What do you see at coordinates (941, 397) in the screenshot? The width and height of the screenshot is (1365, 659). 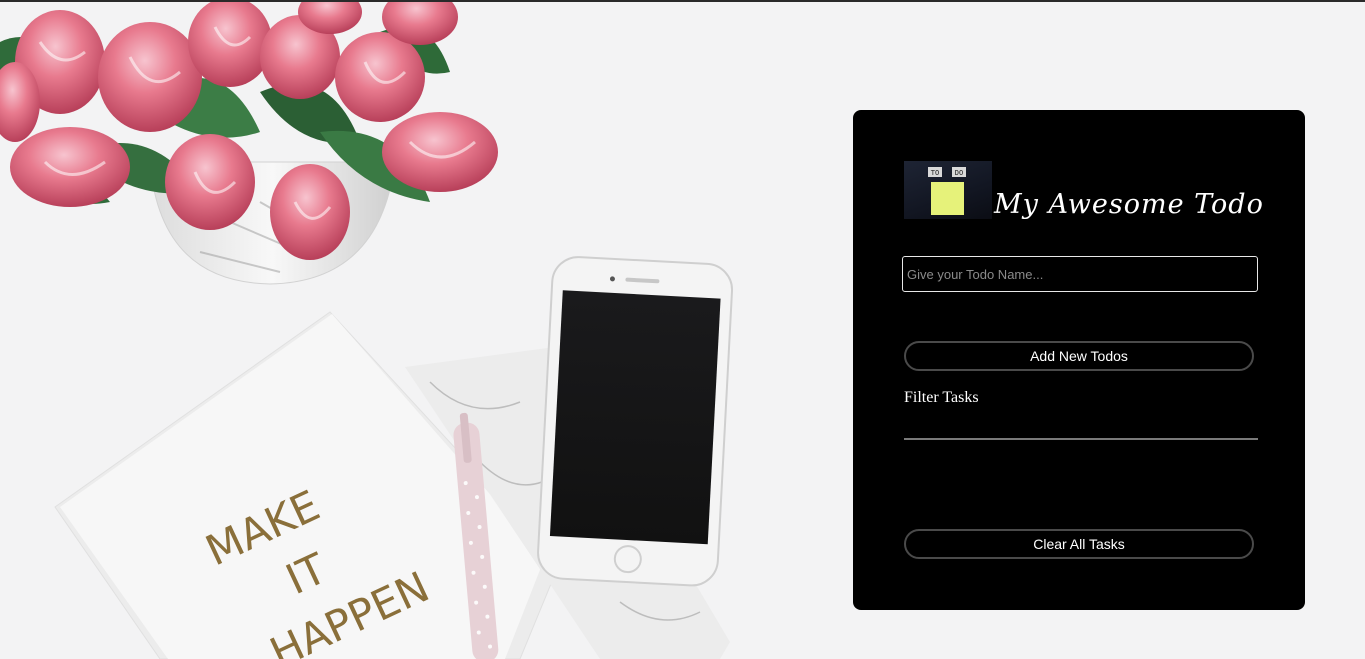 I see `filter-tasks-label: Filter Tasks` at bounding box center [941, 397].